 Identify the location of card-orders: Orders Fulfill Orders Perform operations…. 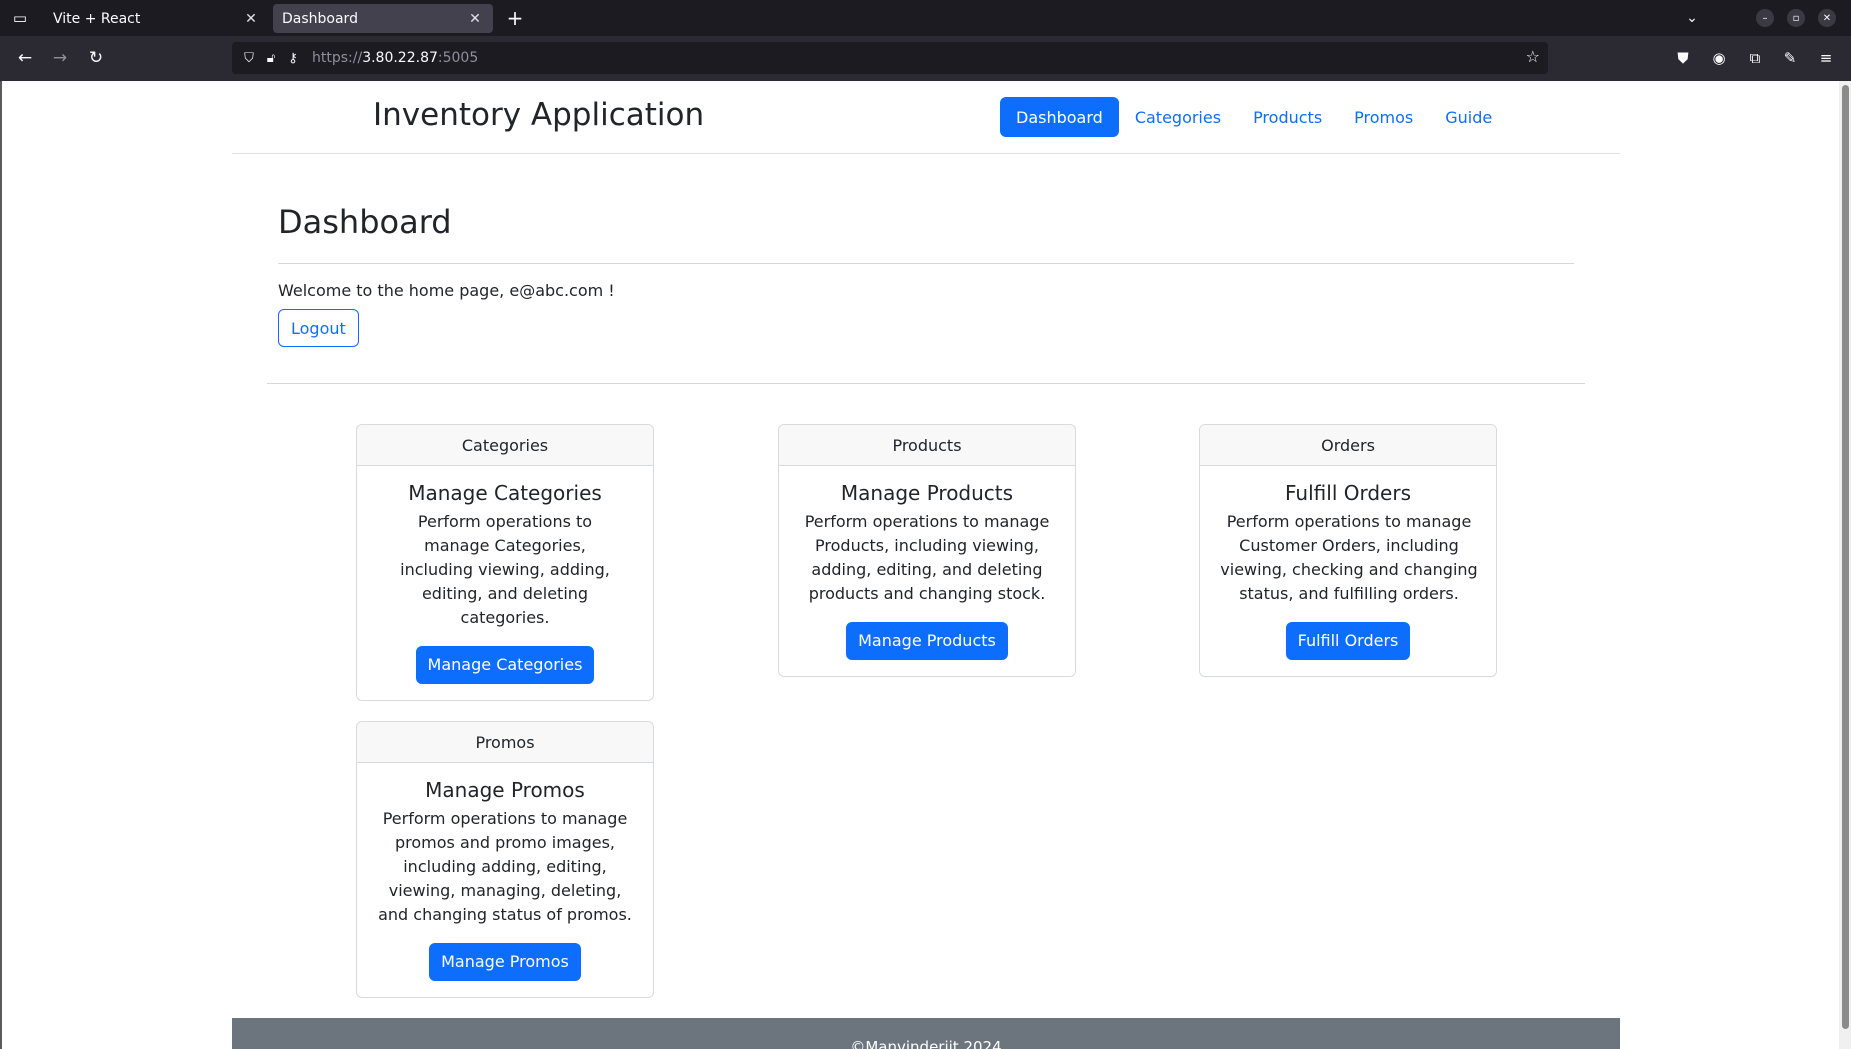
(1348, 550).